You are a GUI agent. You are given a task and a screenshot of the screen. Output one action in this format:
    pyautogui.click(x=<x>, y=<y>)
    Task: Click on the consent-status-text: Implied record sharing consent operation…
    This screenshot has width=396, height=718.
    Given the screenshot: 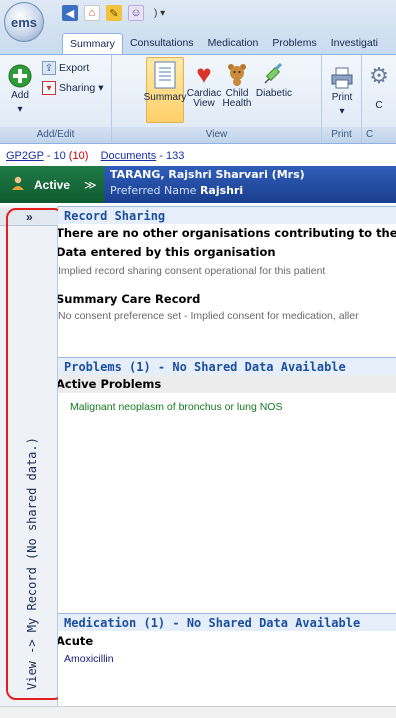 What is the action you would take?
    pyautogui.click(x=192, y=271)
    